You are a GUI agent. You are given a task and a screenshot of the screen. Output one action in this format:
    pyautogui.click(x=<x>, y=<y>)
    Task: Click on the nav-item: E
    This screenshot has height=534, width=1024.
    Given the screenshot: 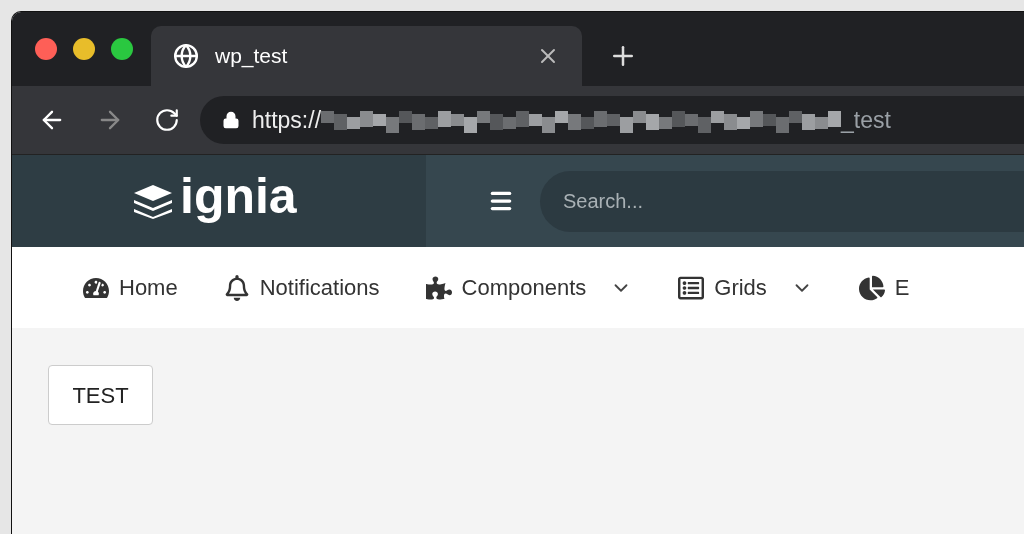 What is the action you would take?
    pyautogui.click(x=884, y=287)
    